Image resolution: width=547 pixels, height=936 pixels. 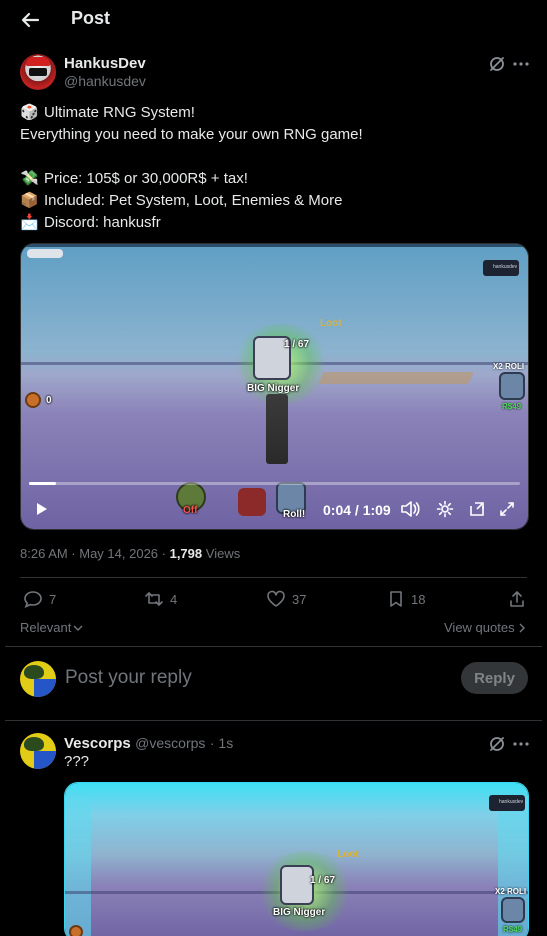 I want to click on bookmark-icon, so click(x=396, y=599).